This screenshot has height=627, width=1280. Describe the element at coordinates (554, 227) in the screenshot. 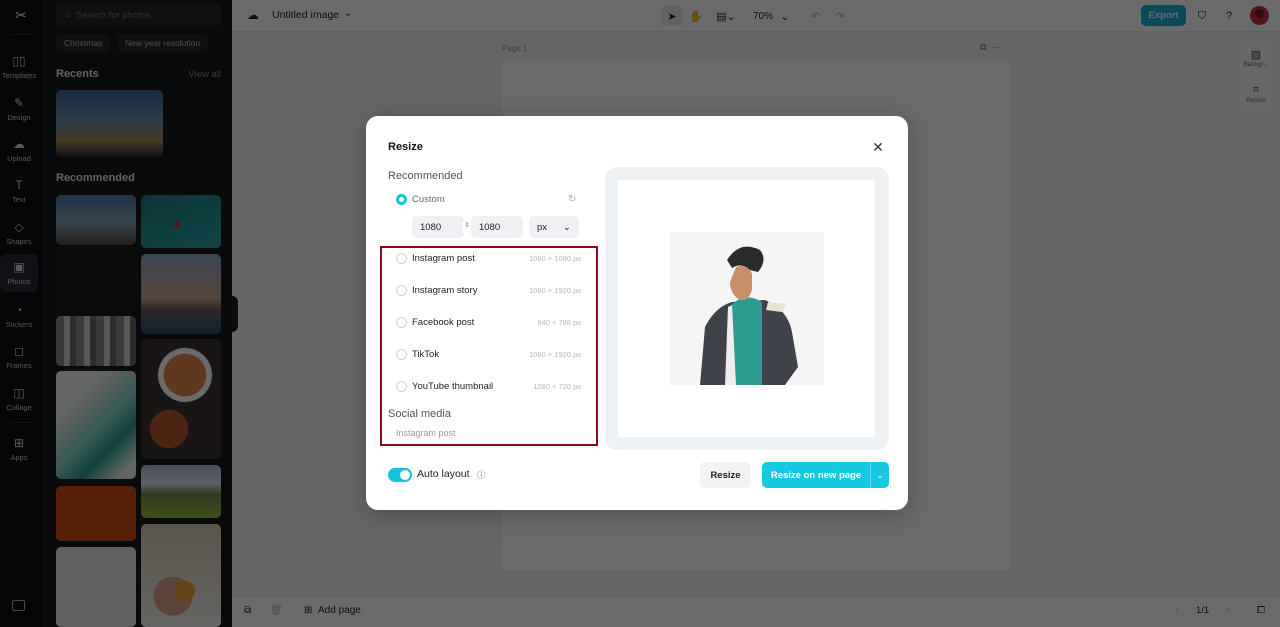

I see `unit-select: px ⌄` at that location.